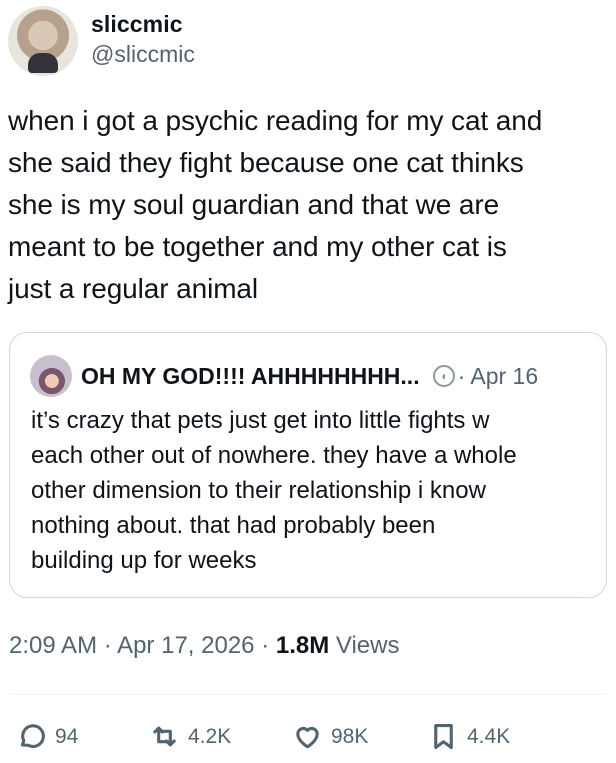 The width and height of the screenshot is (616, 763). I want to click on reply-count: 94, so click(67, 736).